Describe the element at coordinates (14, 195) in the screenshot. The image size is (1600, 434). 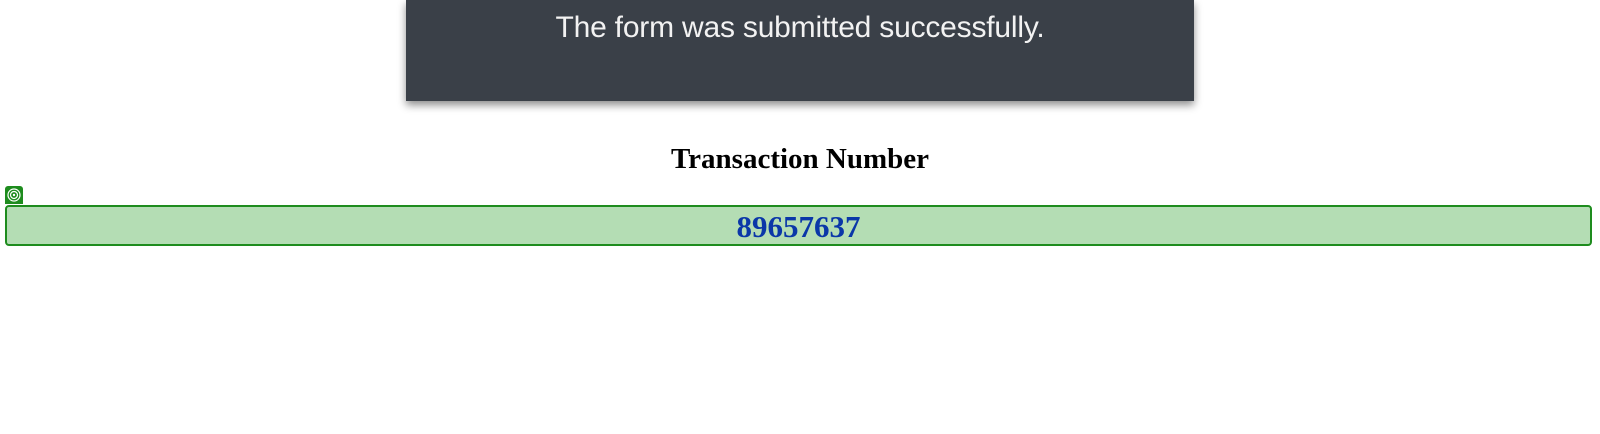
I see `target-icon` at that location.